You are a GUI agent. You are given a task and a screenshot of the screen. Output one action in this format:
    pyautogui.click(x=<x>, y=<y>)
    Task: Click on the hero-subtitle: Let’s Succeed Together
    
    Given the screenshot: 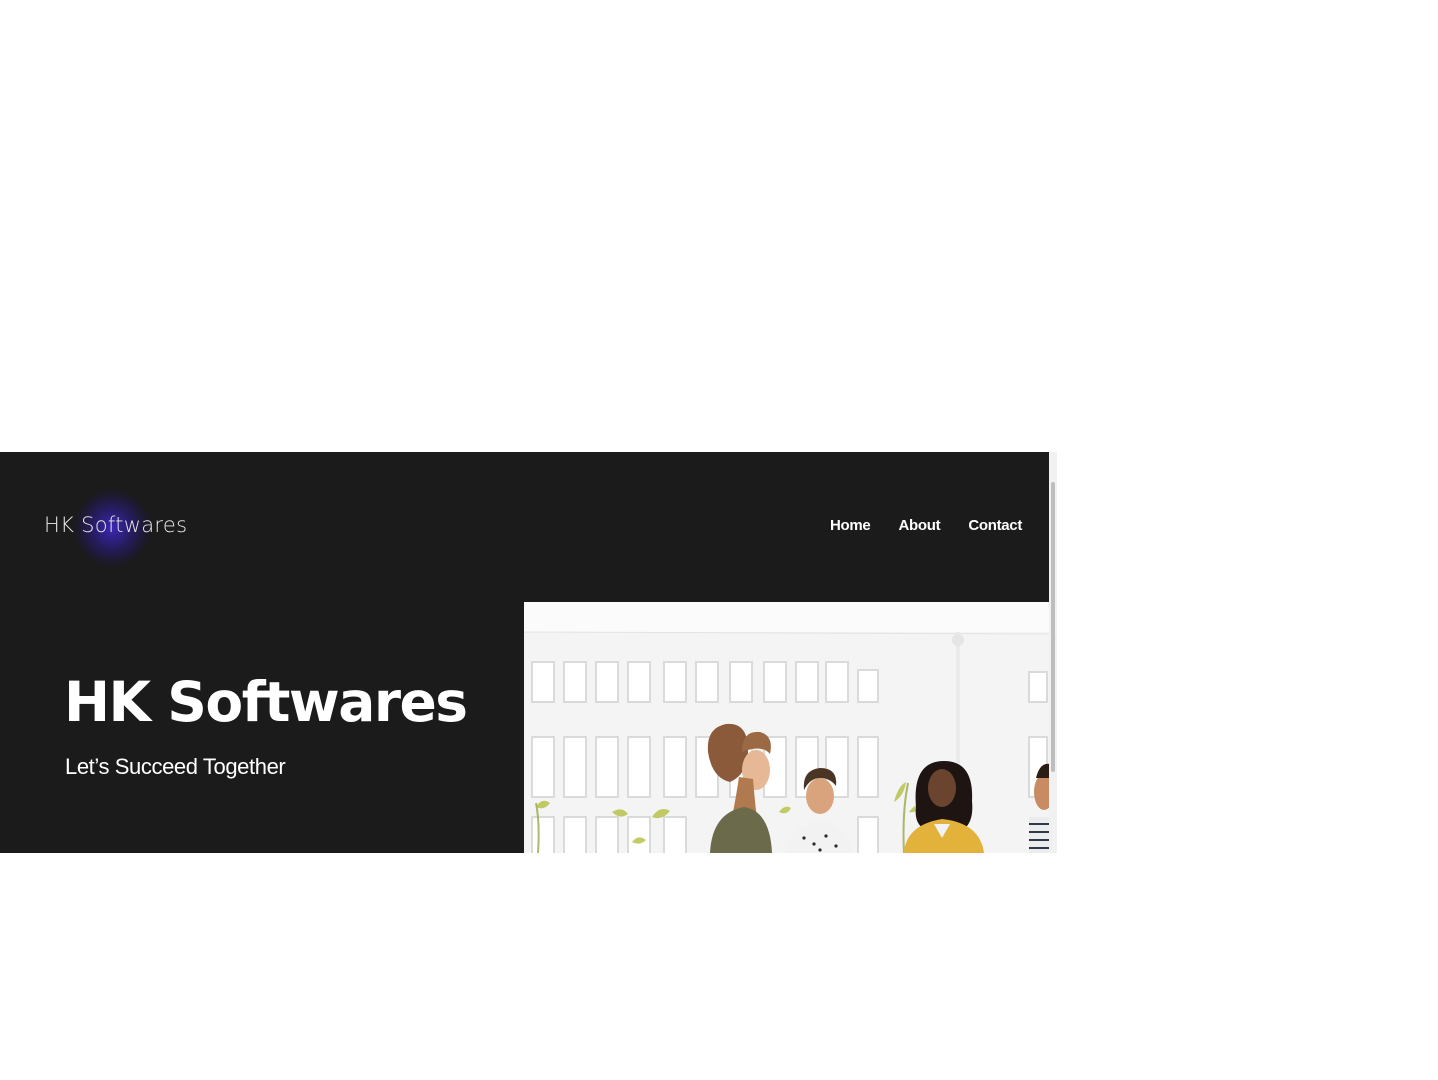 What is the action you would take?
    pyautogui.click(x=175, y=766)
    